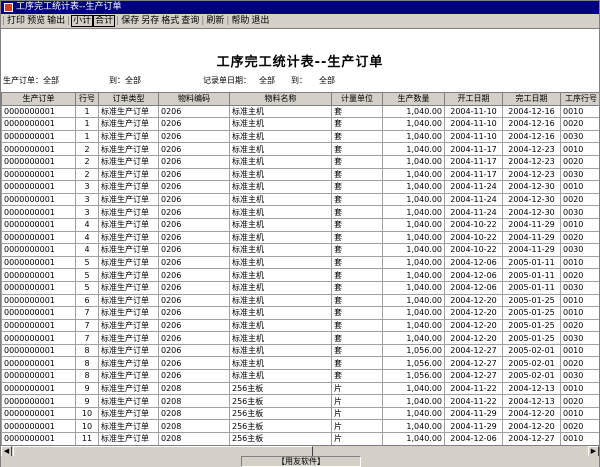 This screenshot has height=467, width=600. What do you see at coordinates (473, 262) in the screenshot?
I see `table-cell: 2004-12-06` at bounding box center [473, 262].